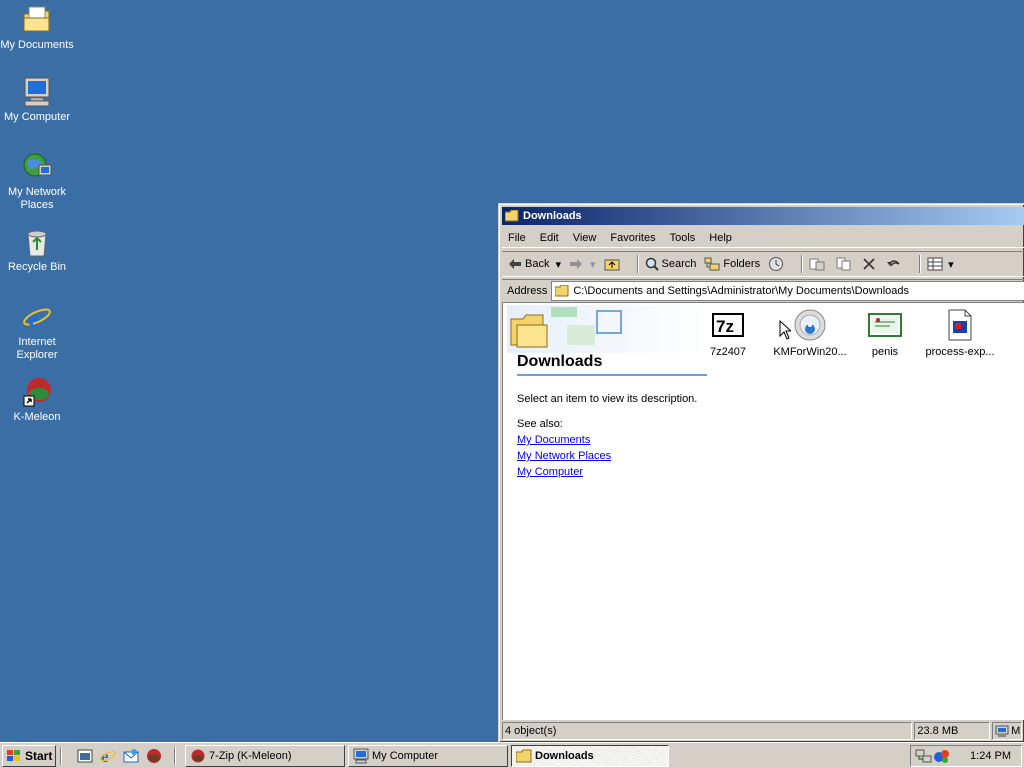 The height and width of the screenshot is (768, 1024). What do you see at coordinates (785, 330) in the screenshot?
I see `mouse-cursor-icon` at bounding box center [785, 330].